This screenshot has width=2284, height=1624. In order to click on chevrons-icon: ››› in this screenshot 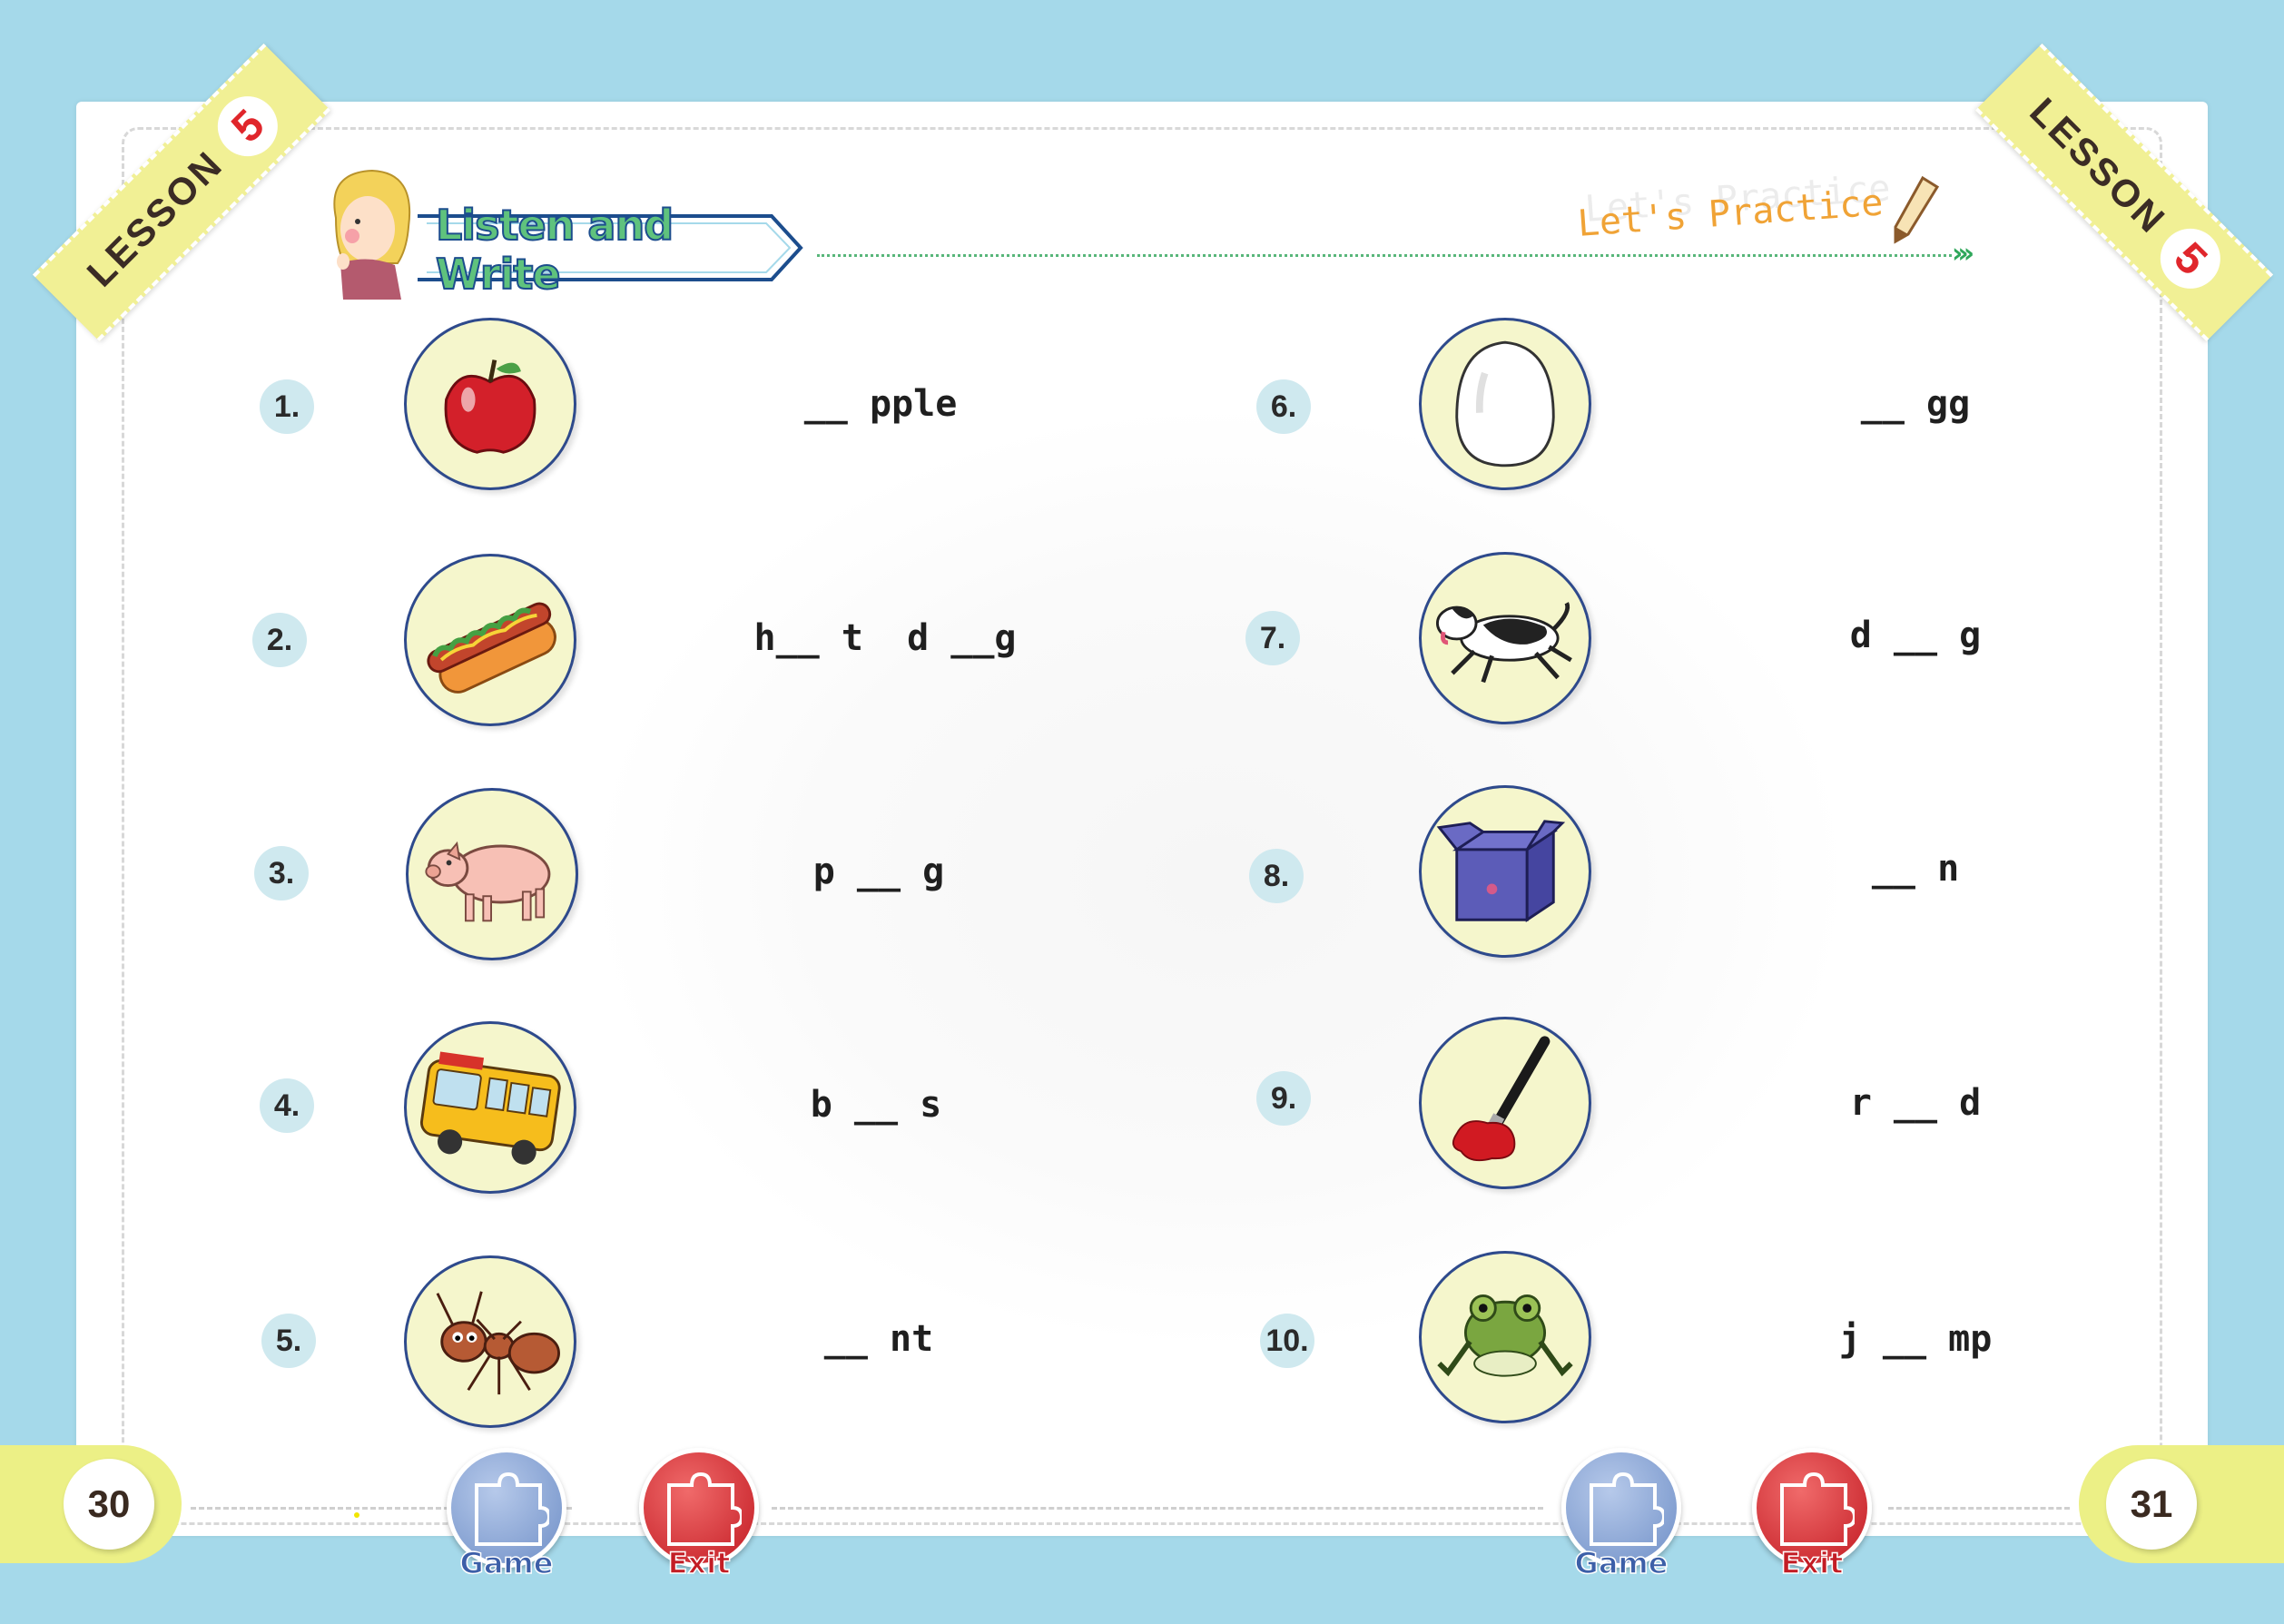, I will do `click(1963, 254)`.